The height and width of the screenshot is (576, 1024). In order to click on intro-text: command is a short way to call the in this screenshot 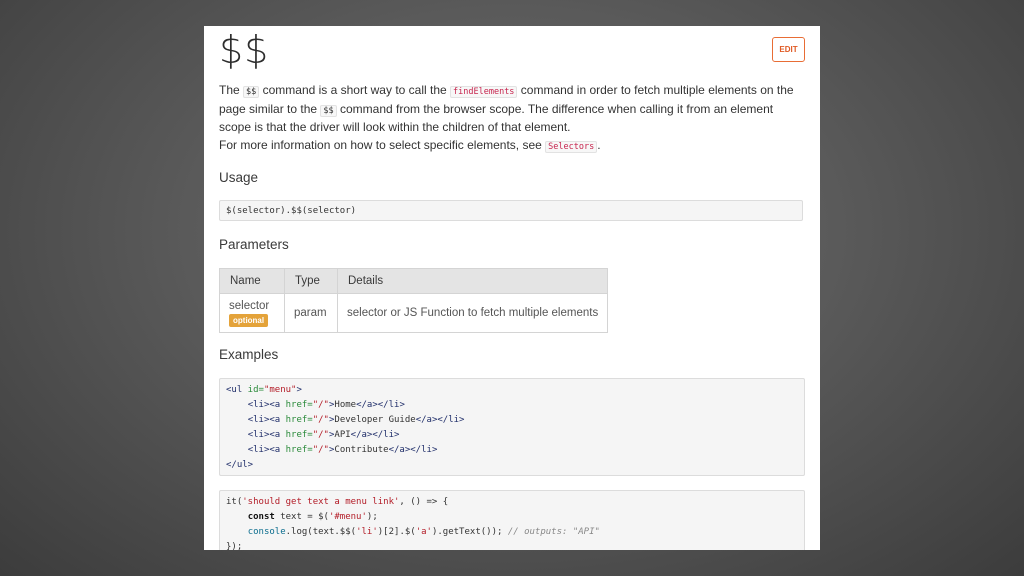, I will do `click(355, 90)`.